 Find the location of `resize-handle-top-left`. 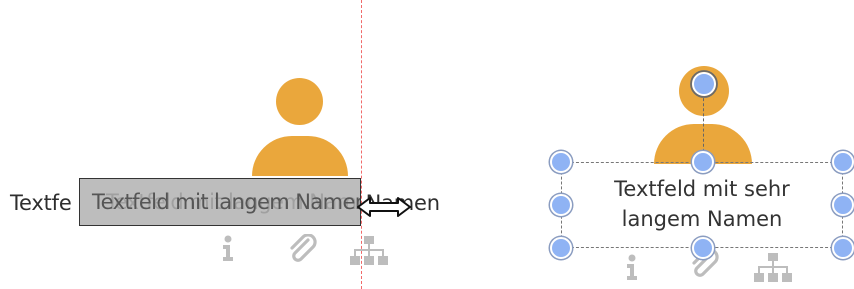

resize-handle-top-left is located at coordinates (561, 162).